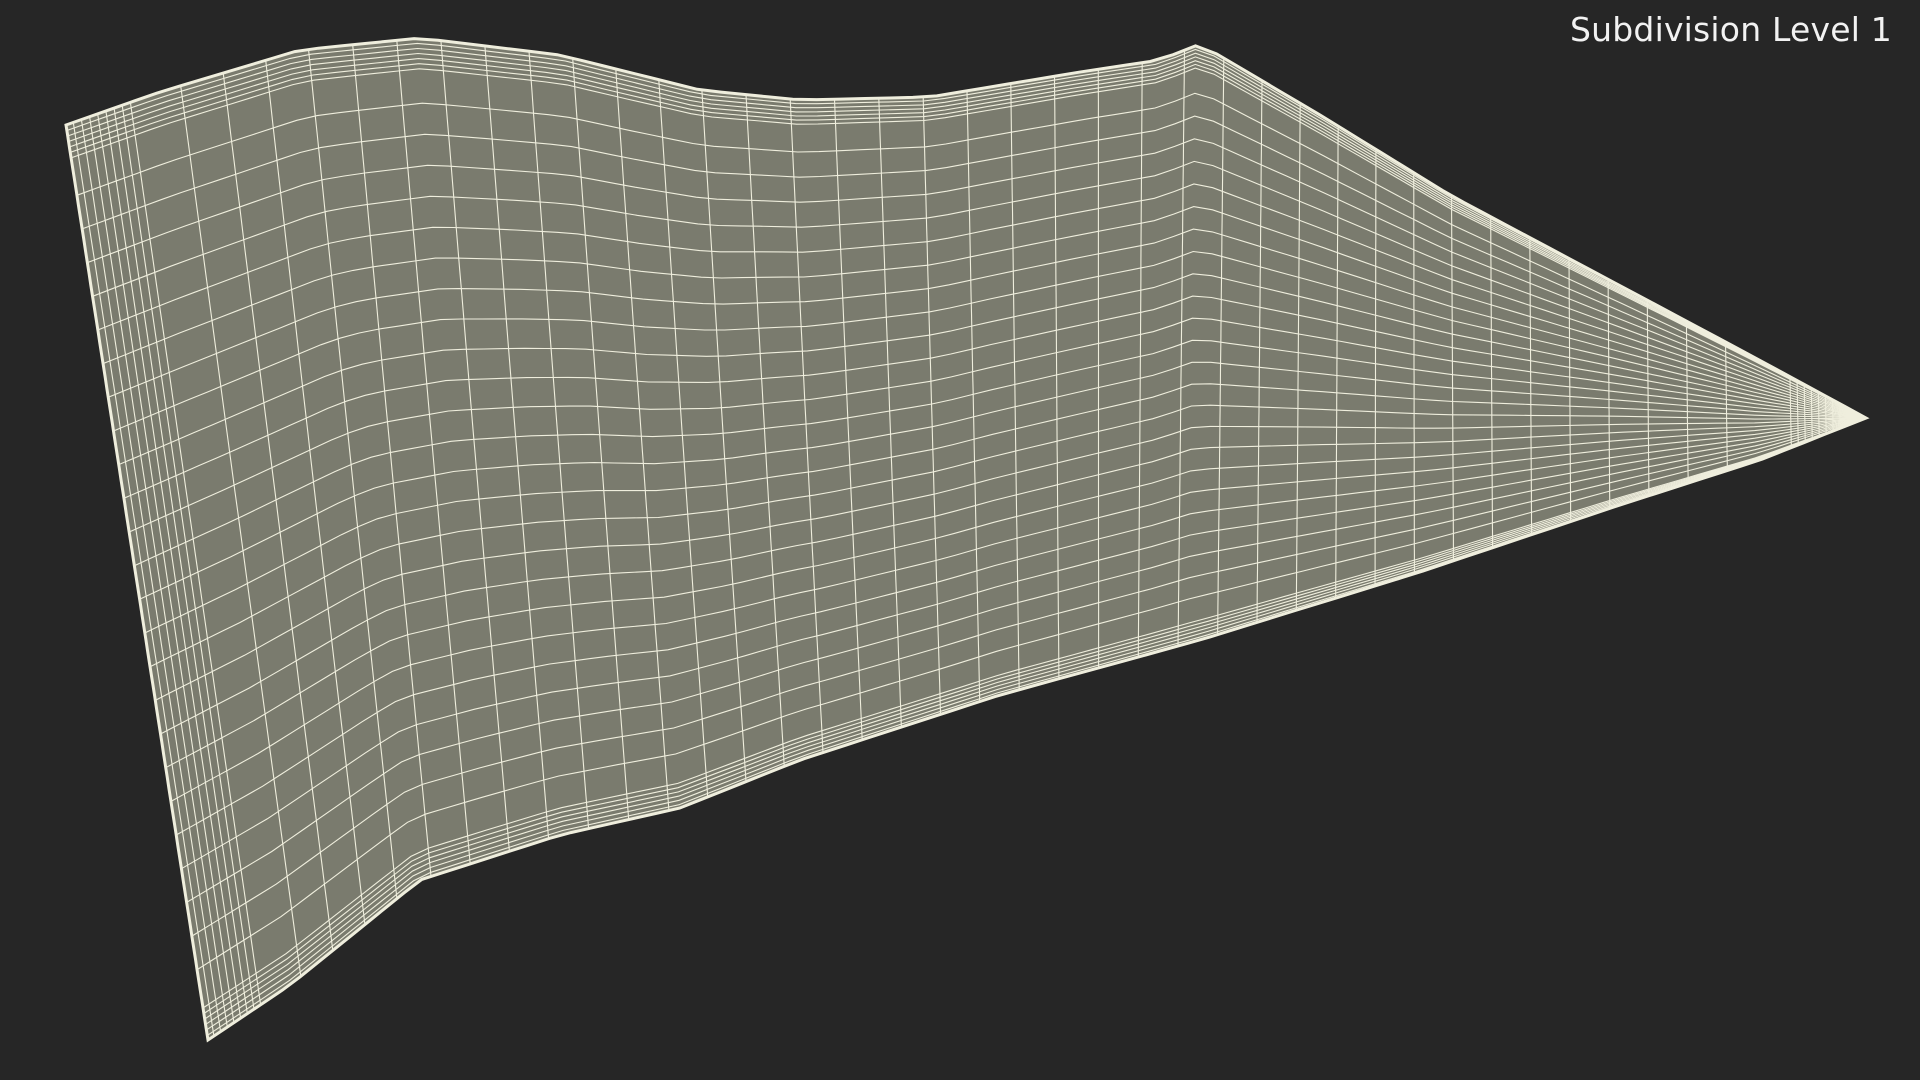 This screenshot has height=1080, width=1920. I want to click on mesh-edge-column, so click(1414, 373).